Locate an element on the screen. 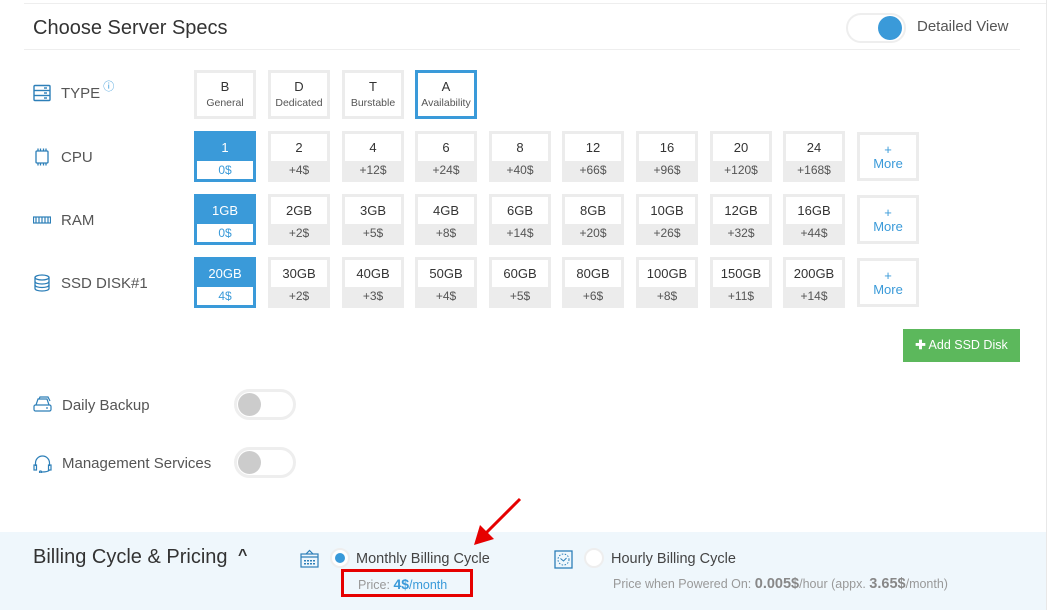 This screenshot has height=610, width=1057. ssd-option-price: +4$ is located at coordinates (446, 296).